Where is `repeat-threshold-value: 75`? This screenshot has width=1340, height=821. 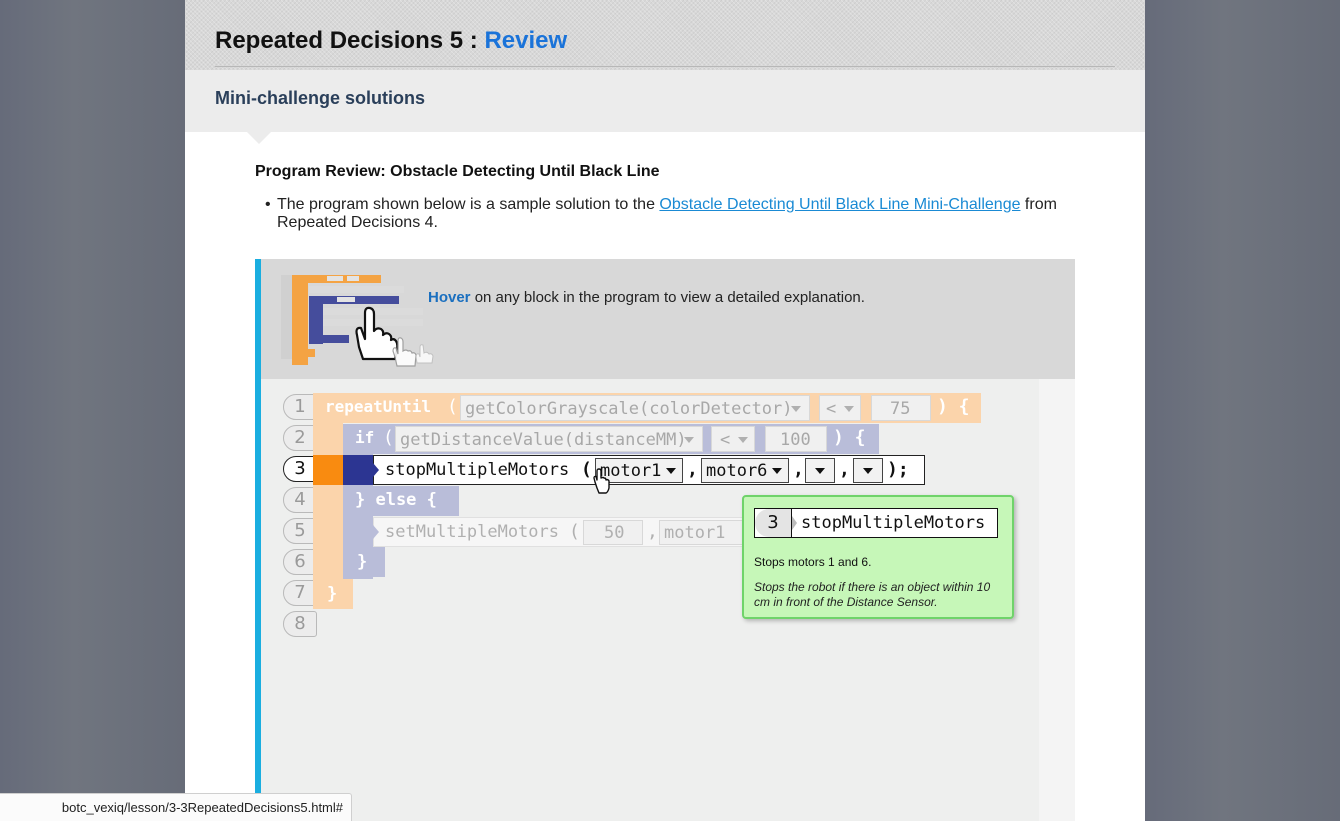 repeat-threshold-value: 75 is located at coordinates (900, 409).